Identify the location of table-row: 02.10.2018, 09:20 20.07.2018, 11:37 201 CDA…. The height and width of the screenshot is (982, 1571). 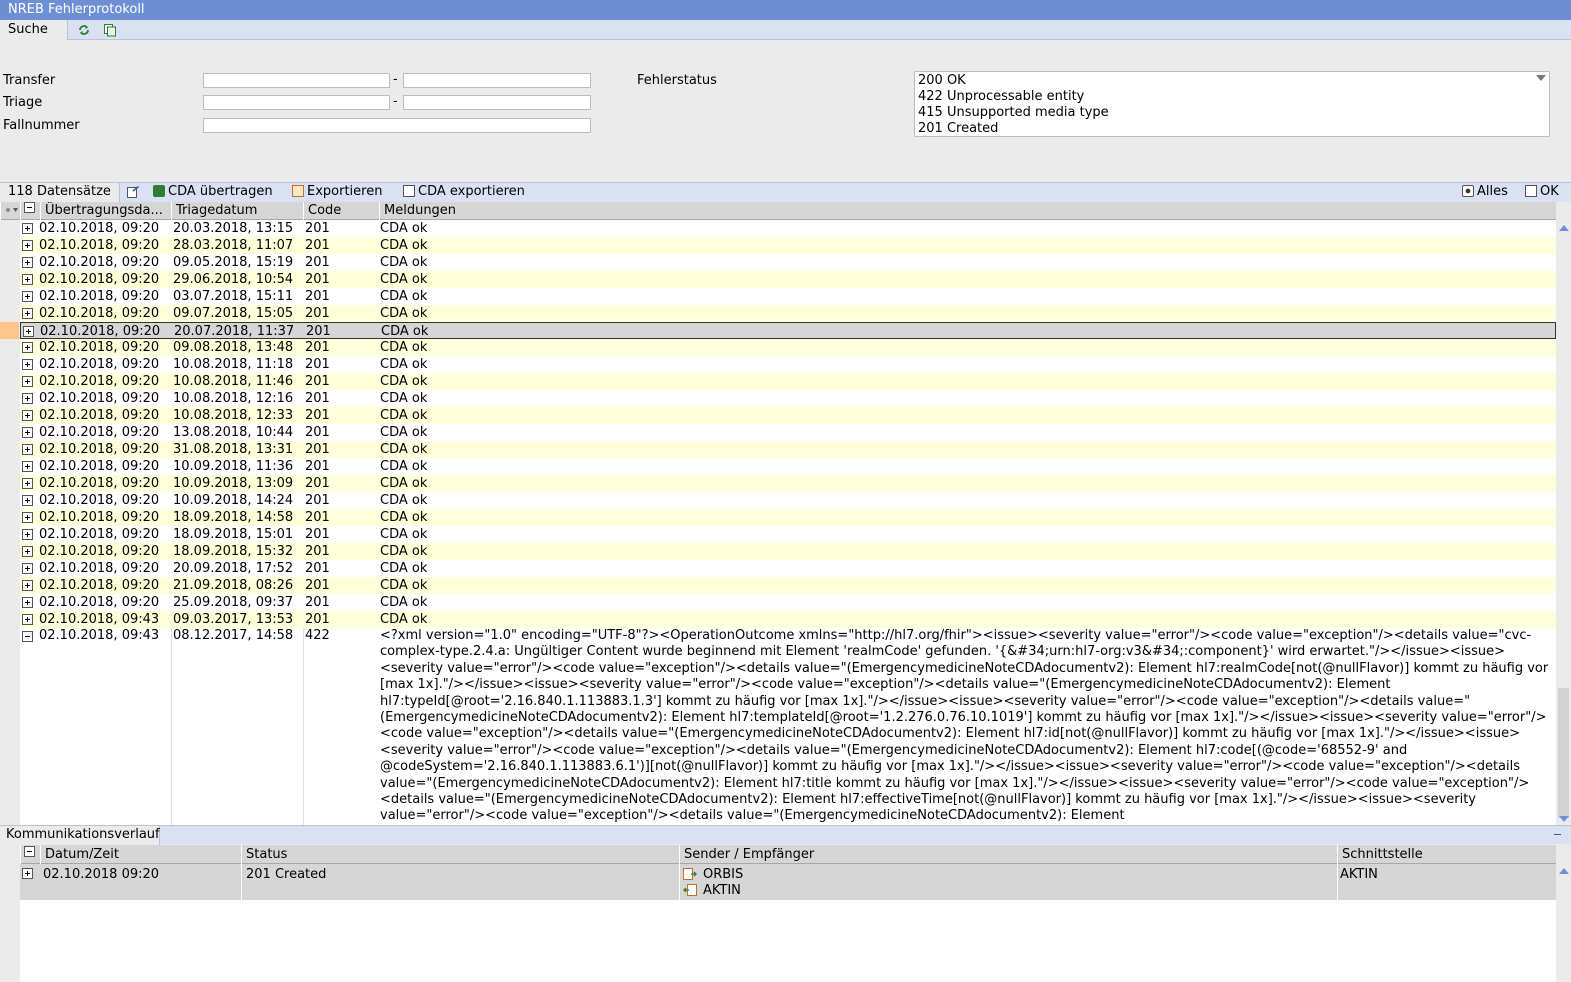
(788, 330).